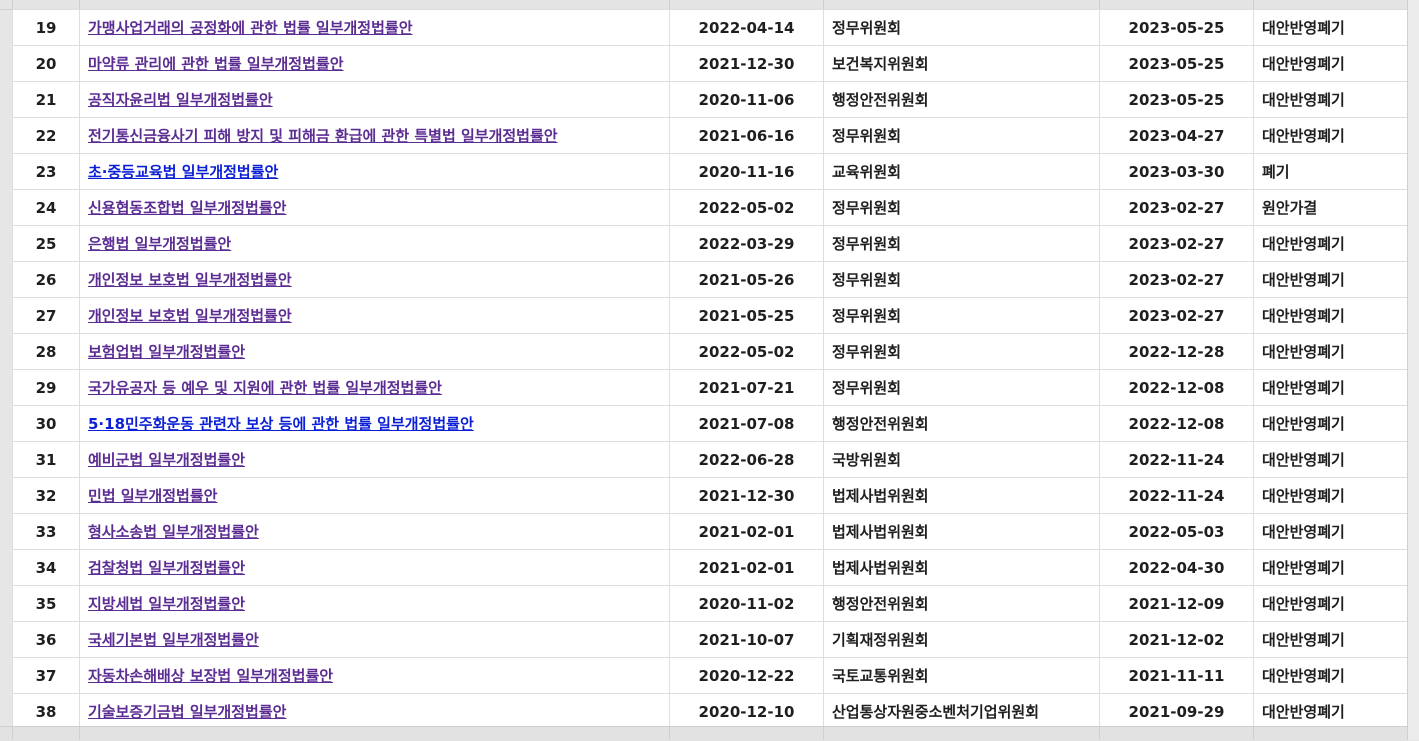 The height and width of the screenshot is (741, 1419). I want to click on processed-date: 2021-12-02, so click(1176, 639).